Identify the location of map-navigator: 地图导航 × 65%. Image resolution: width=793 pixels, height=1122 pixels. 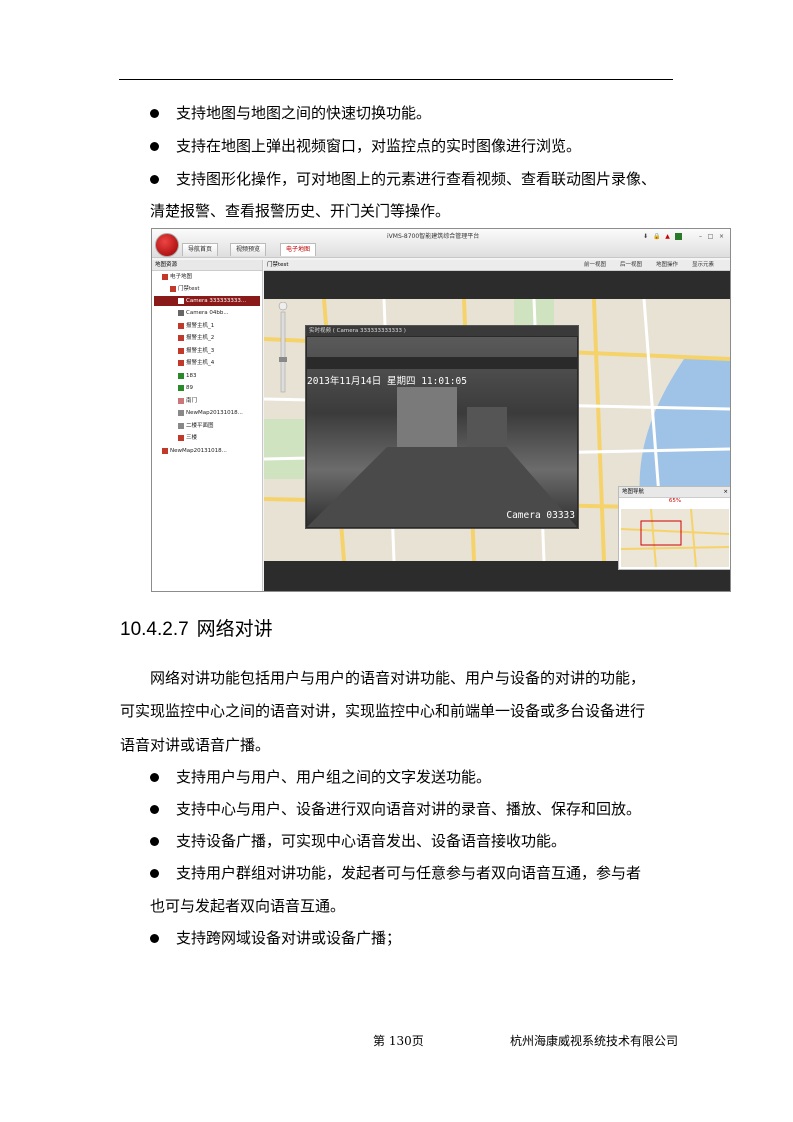
(674, 528).